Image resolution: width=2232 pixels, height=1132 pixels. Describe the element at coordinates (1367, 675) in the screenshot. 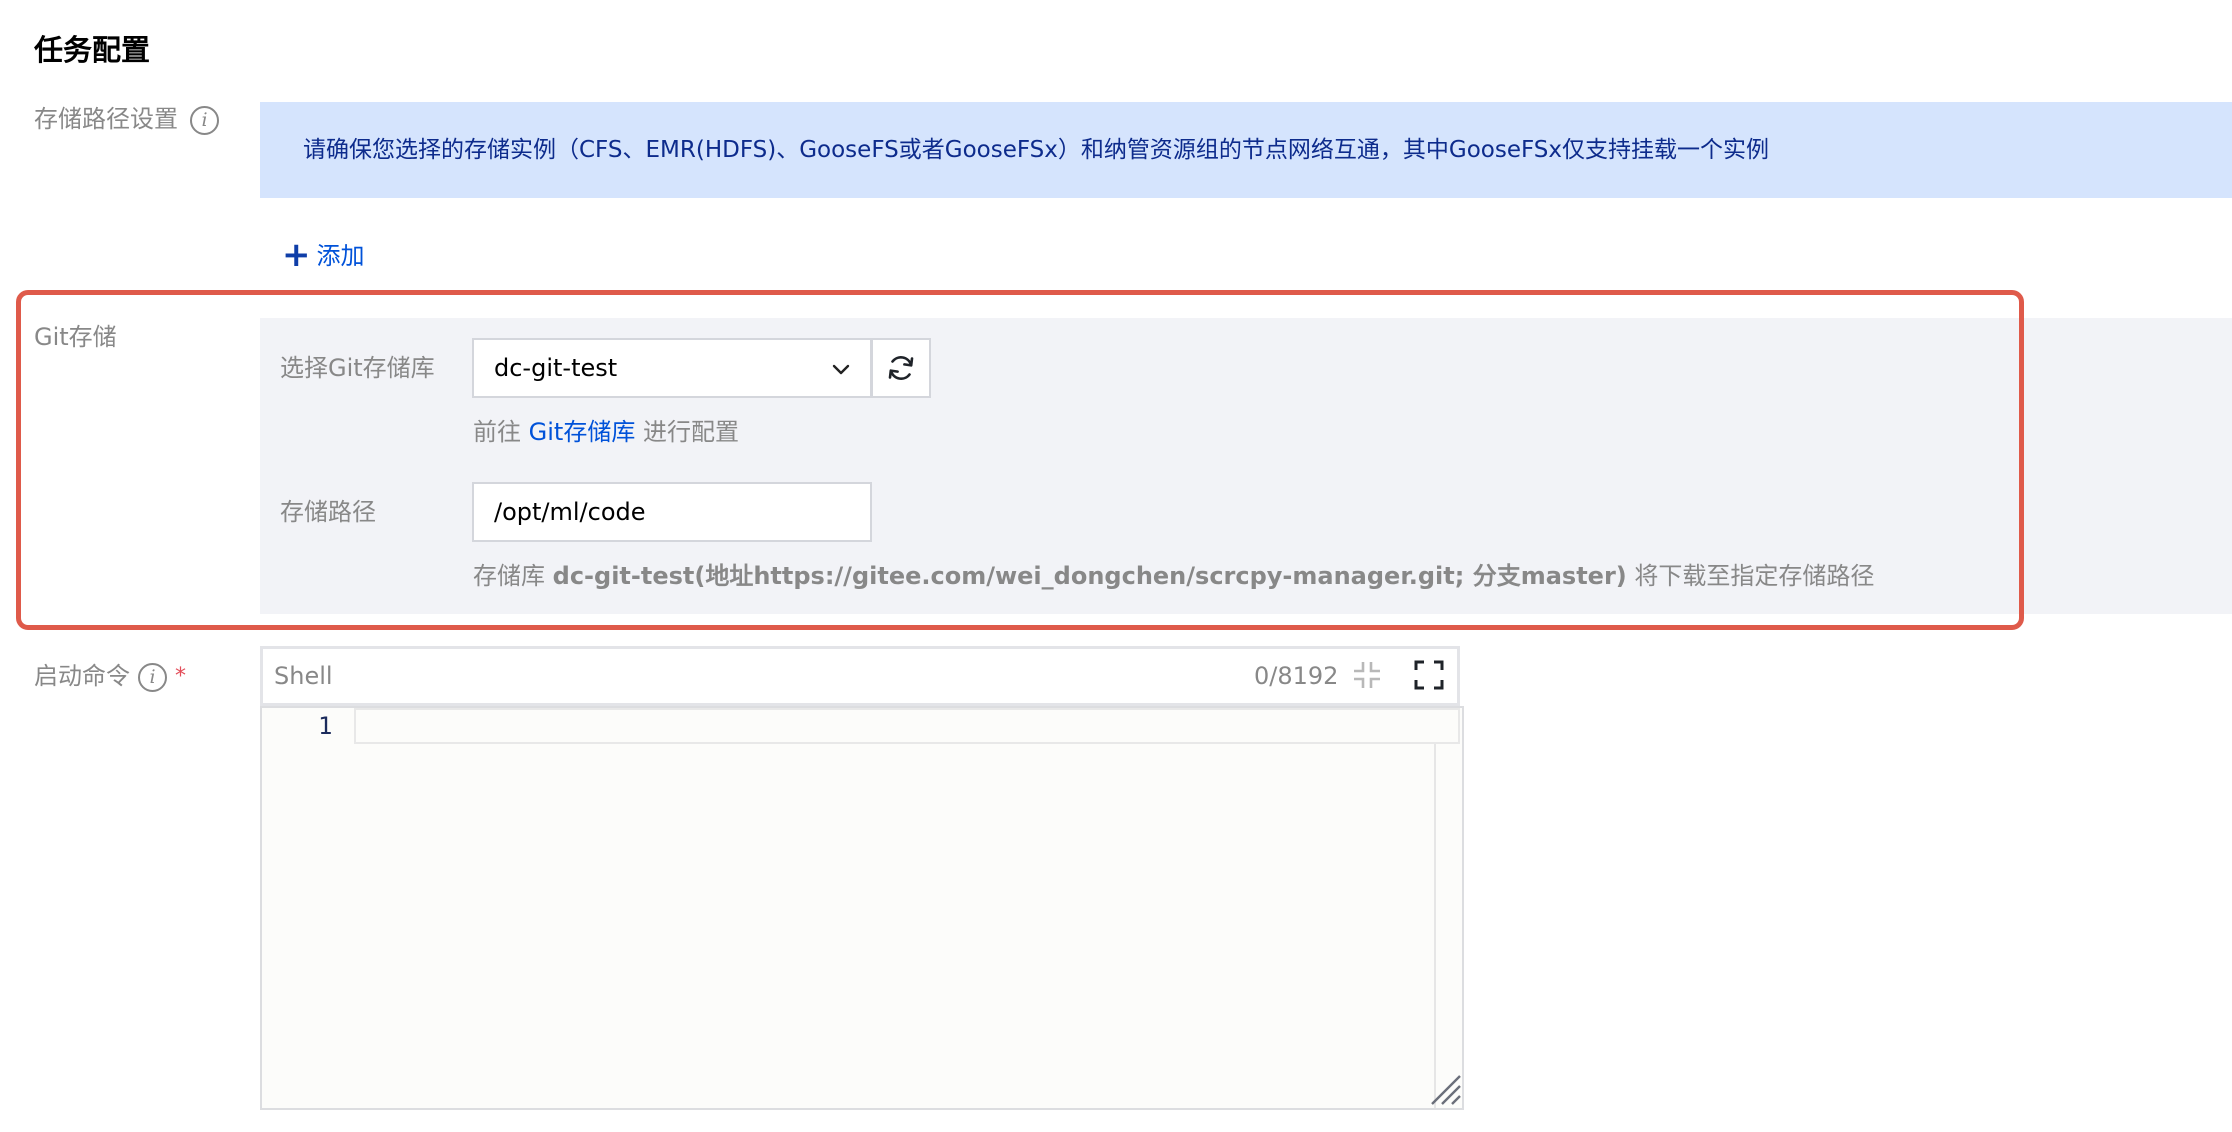

I see `collapse-icon` at that location.